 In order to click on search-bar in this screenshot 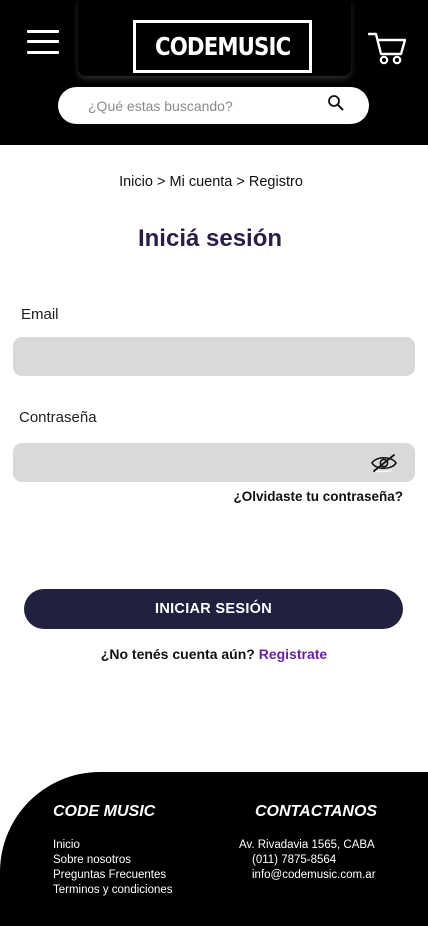, I will do `click(213, 105)`.